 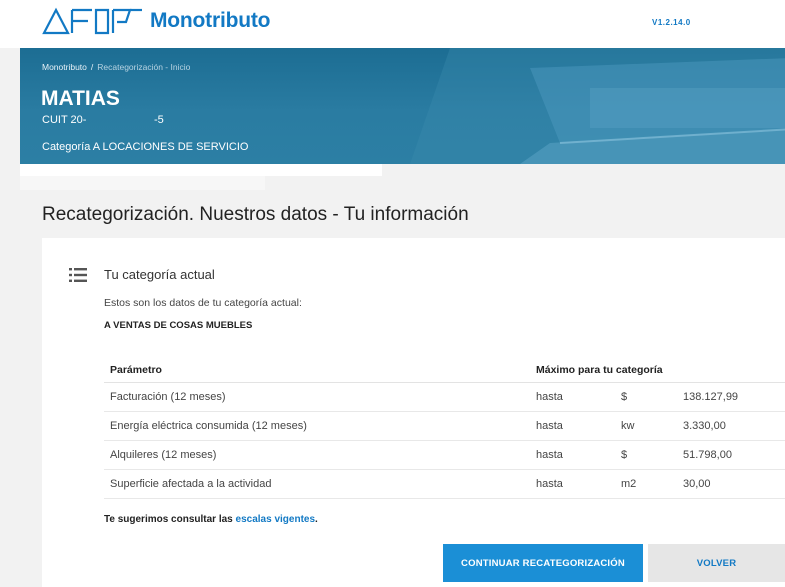 What do you see at coordinates (64, 67) in the screenshot?
I see `breadcrumb-home: Monotributo` at bounding box center [64, 67].